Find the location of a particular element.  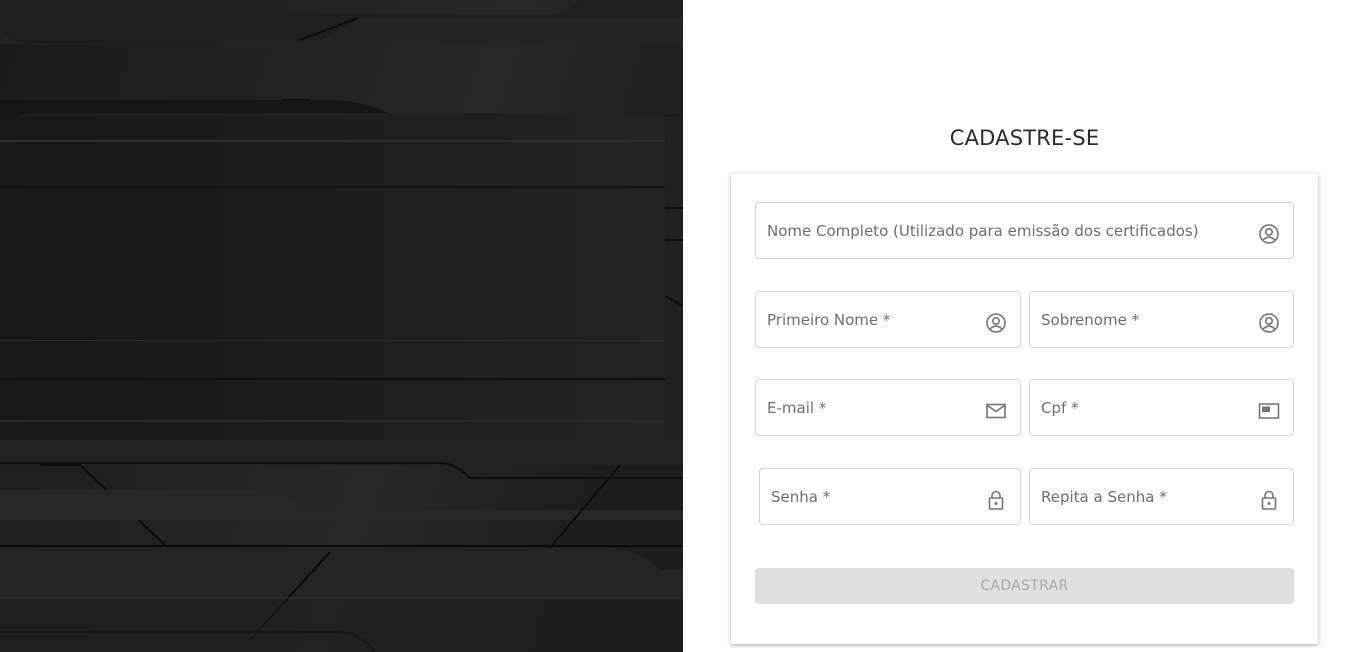

first-name-input is located at coordinates (888, 319).